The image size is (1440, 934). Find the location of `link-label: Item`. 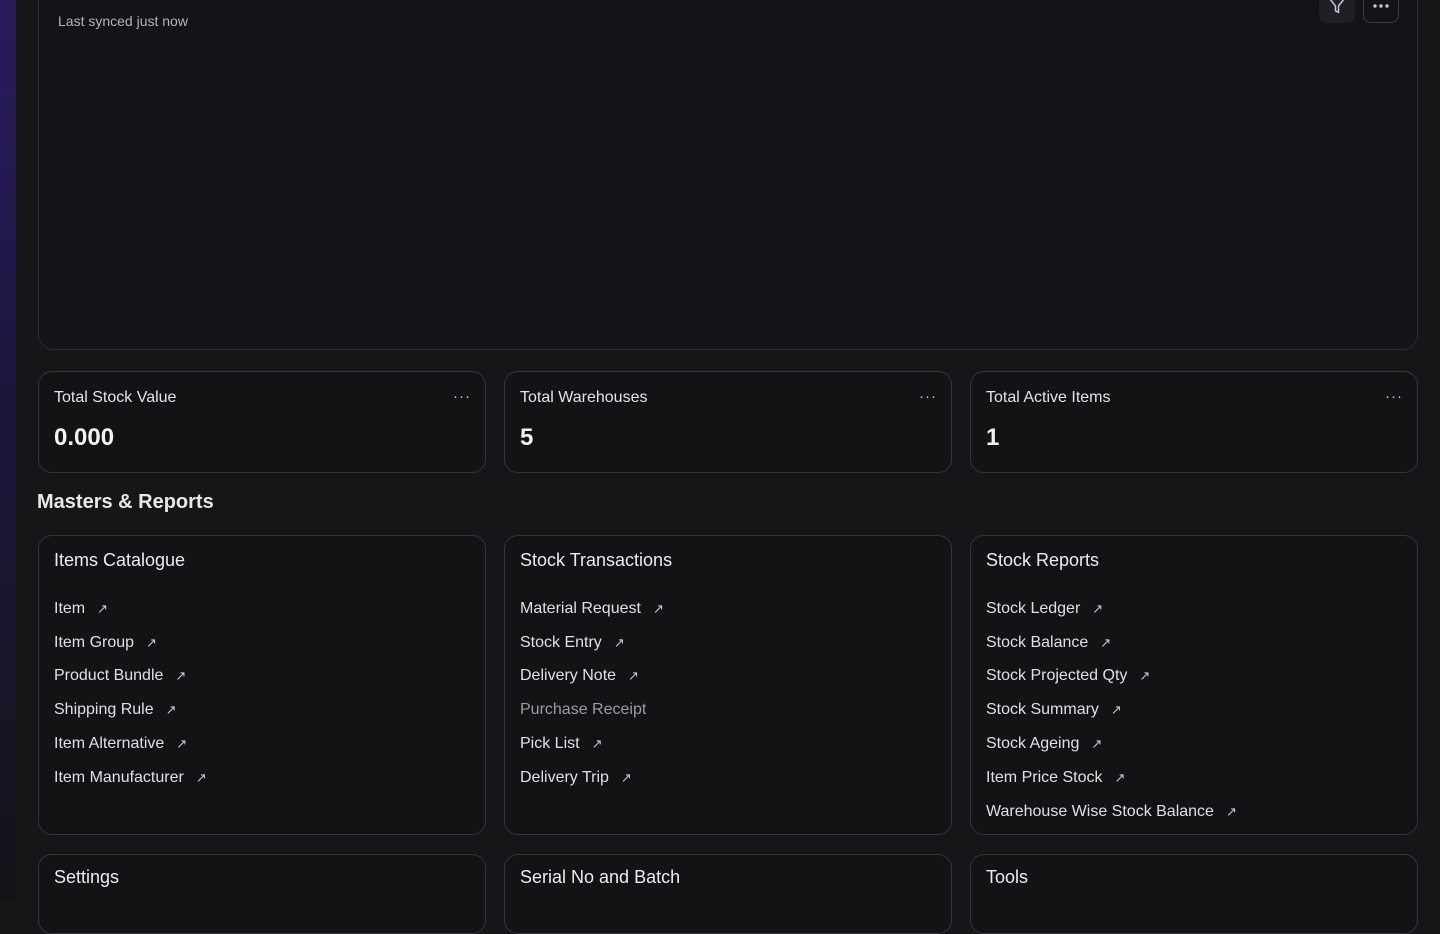

link-label: Item is located at coordinates (70, 608).